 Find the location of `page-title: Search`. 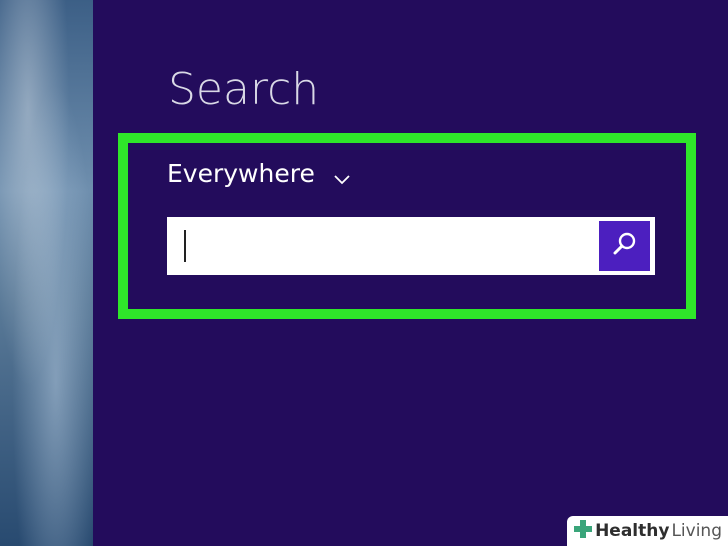

page-title: Search is located at coordinates (244, 89).